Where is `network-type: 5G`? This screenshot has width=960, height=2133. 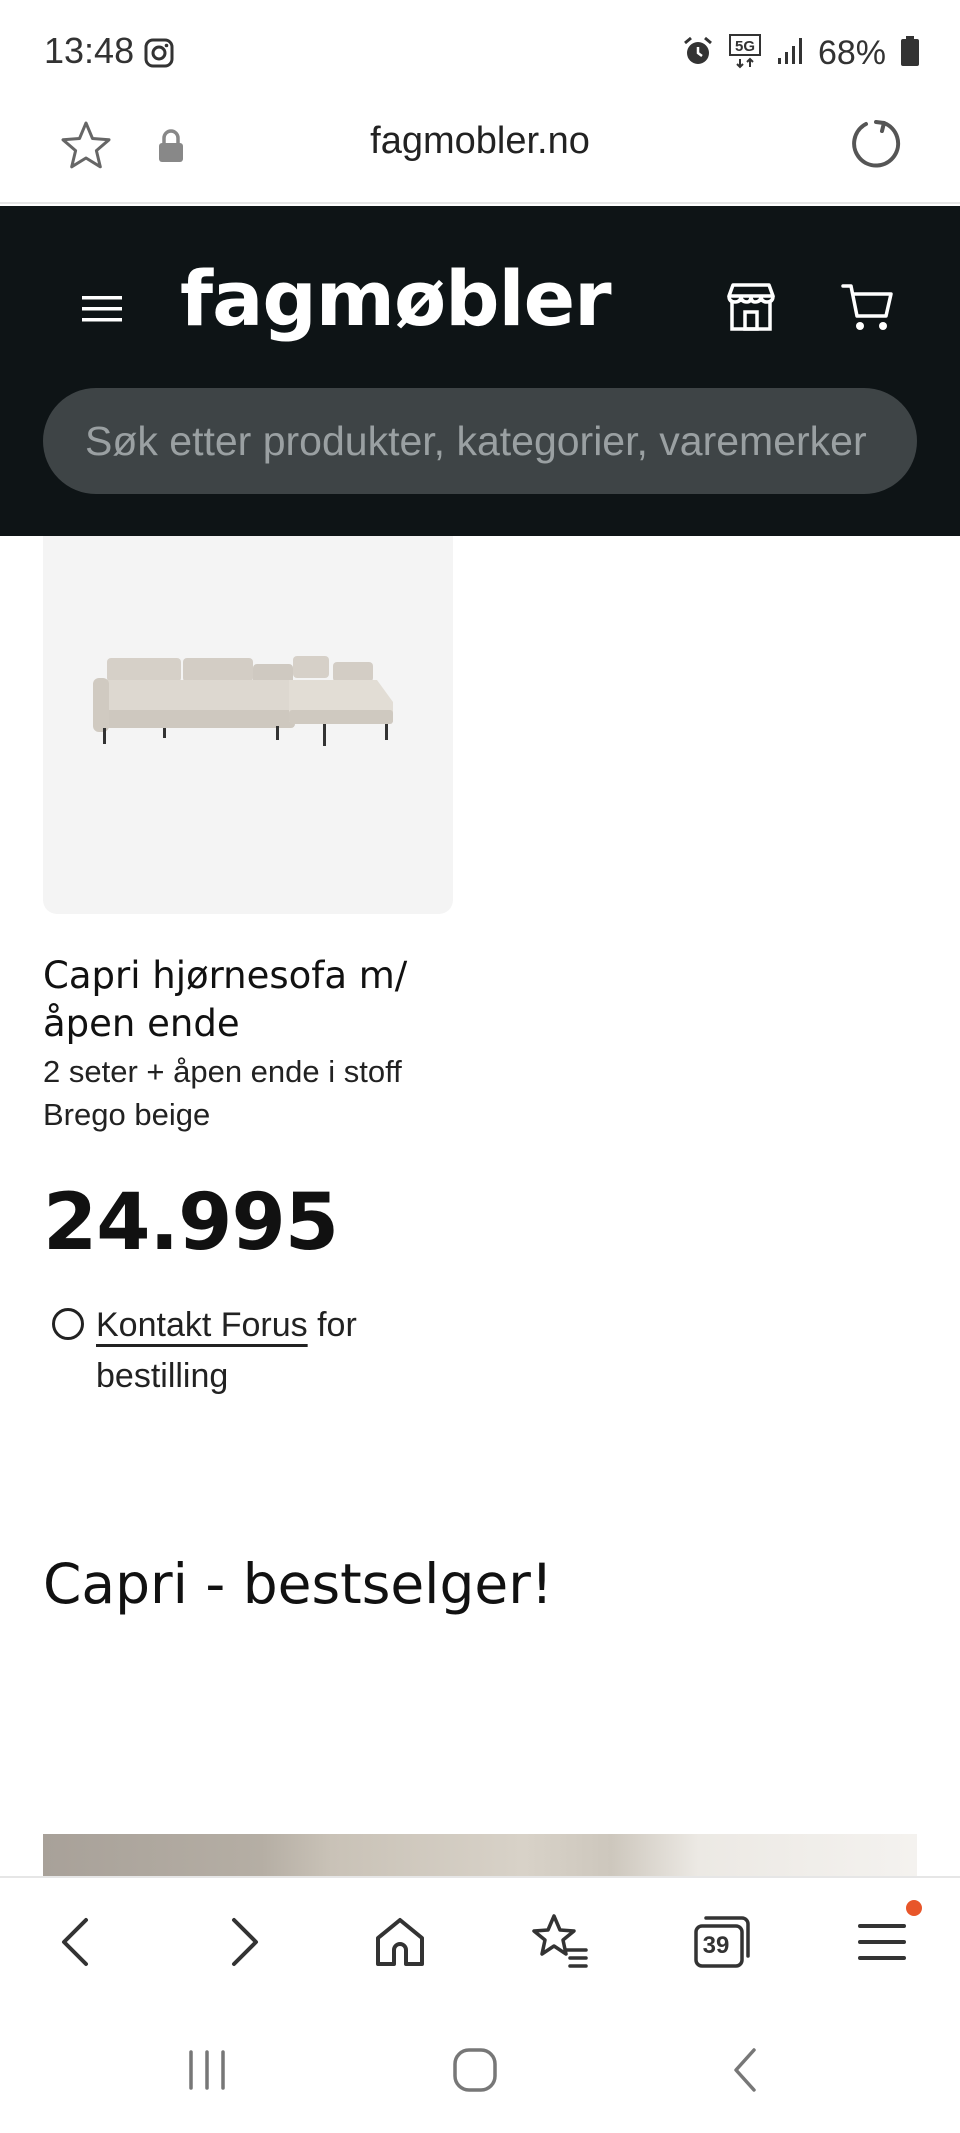 network-type: 5G is located at coordinates (745, 46).